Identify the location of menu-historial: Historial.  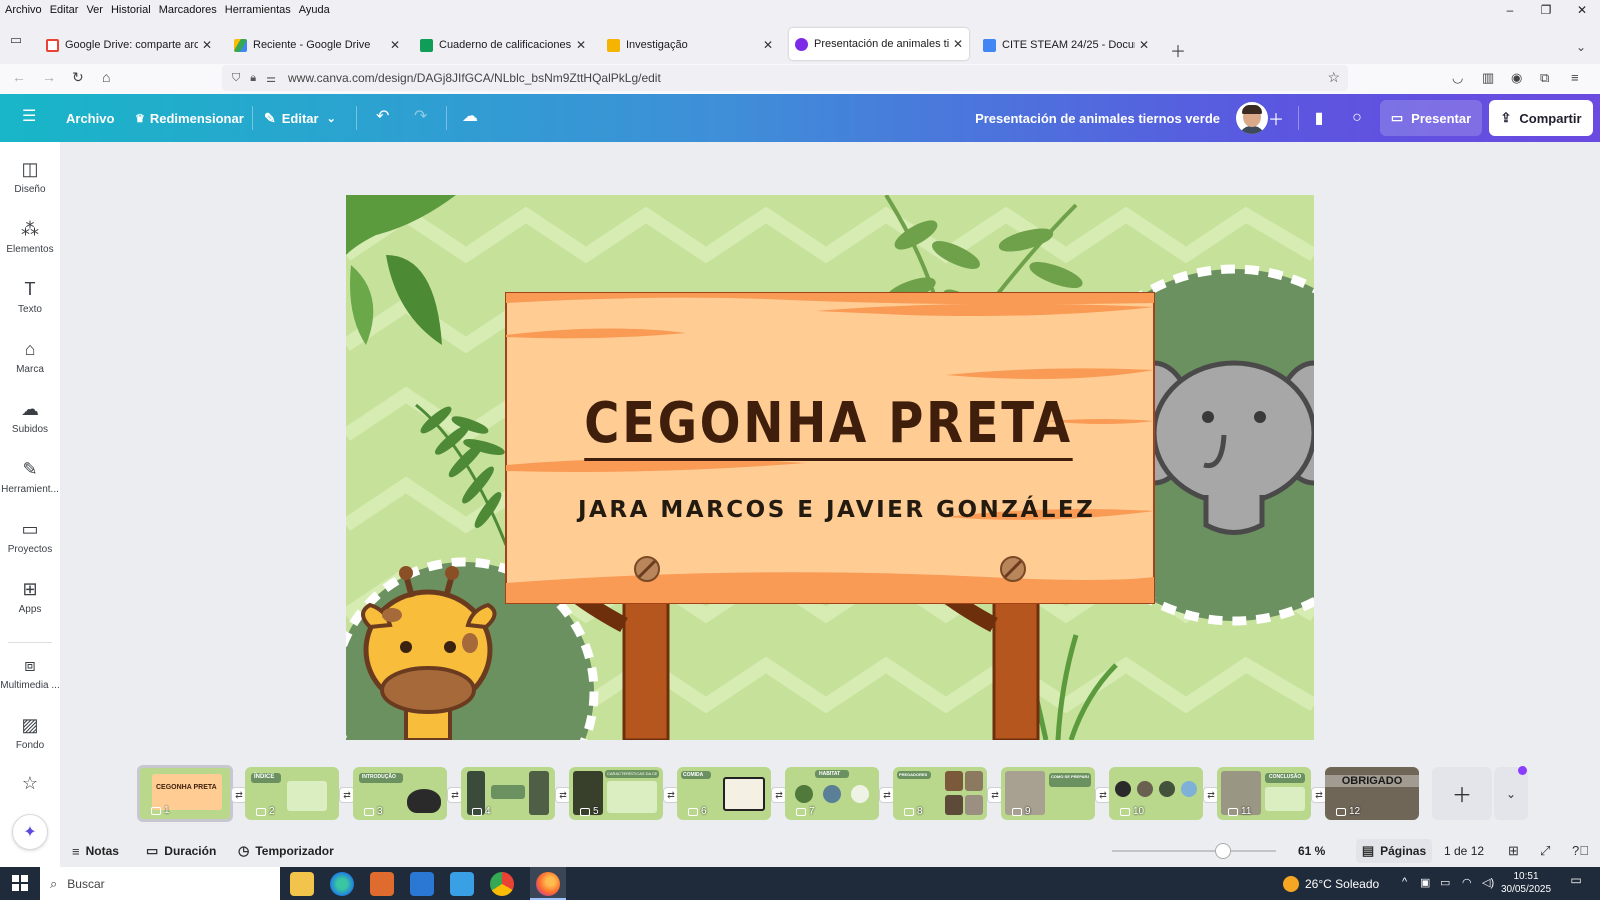
(130, 10).